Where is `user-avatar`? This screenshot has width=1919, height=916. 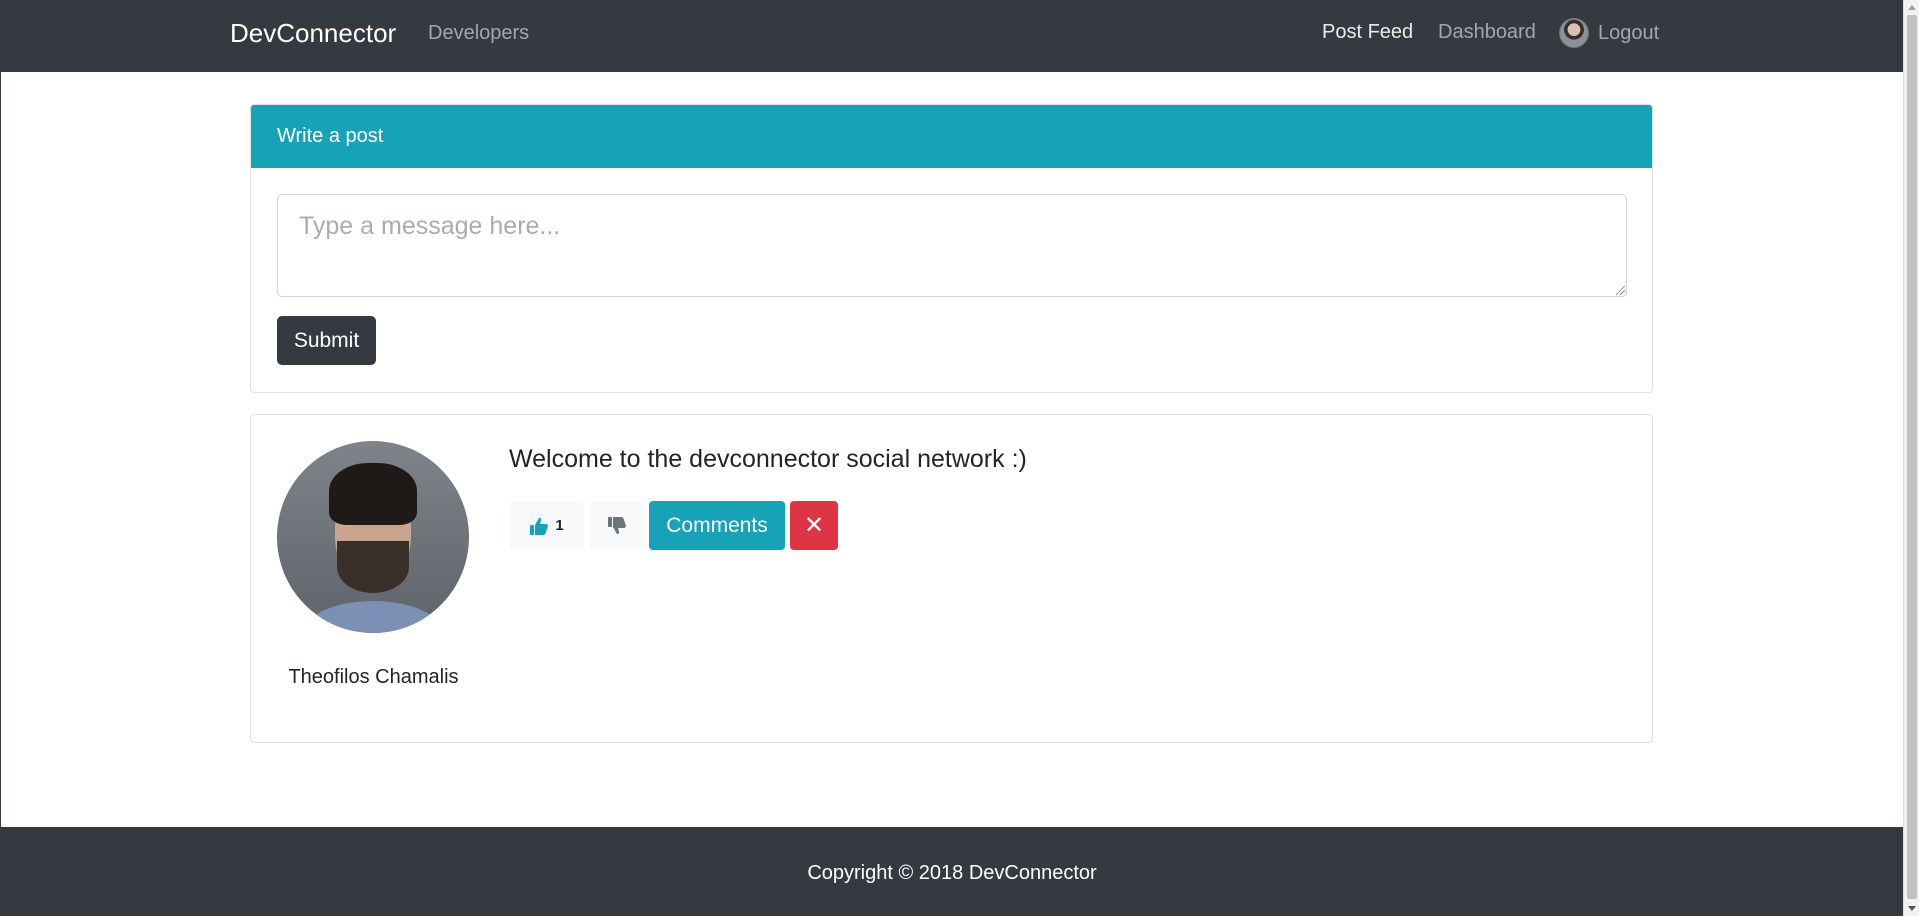 user-avatar is located at coordinates (1574, 33).